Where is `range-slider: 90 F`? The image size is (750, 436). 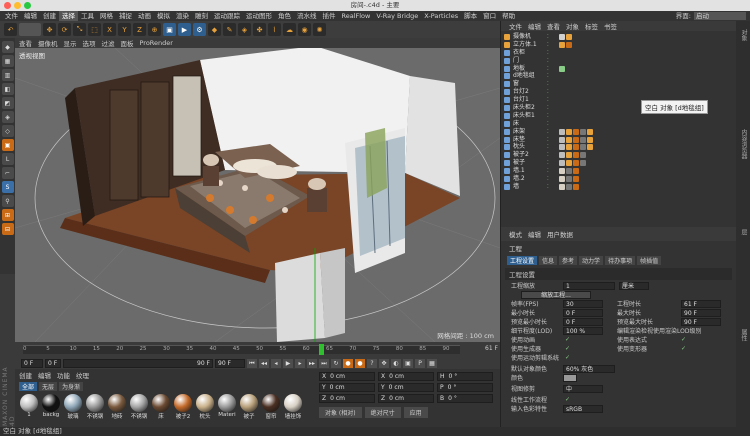 range-slider: 90 F is located at coordinates (138, 363).